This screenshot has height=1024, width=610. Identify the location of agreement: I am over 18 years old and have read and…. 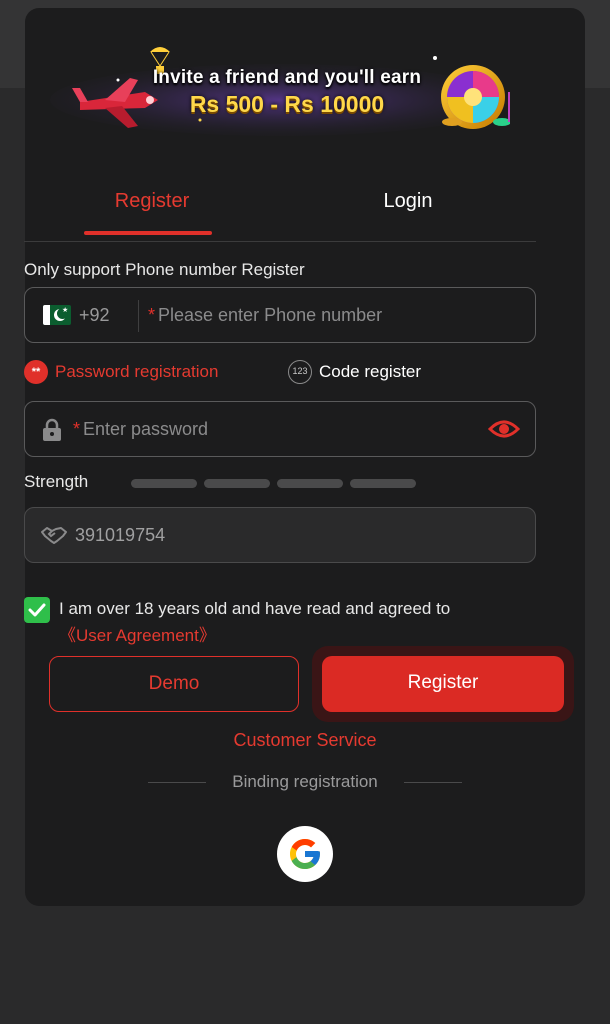
(280, 621).